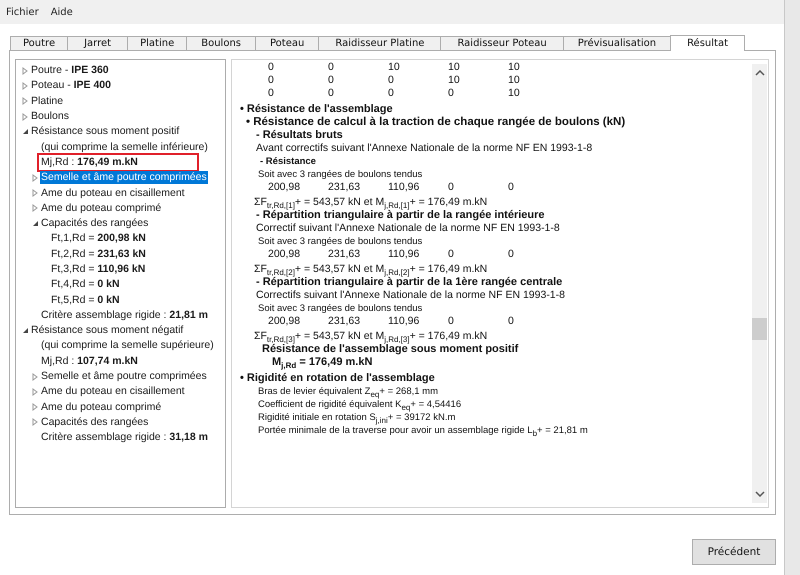 The width and height of the screenshot is (800, 575). What do you see at coordinates (85, 300) in the screenshot?
I see `tree-item: Ft,5,Rd = 0 kN` at bounding box center [85, 300].